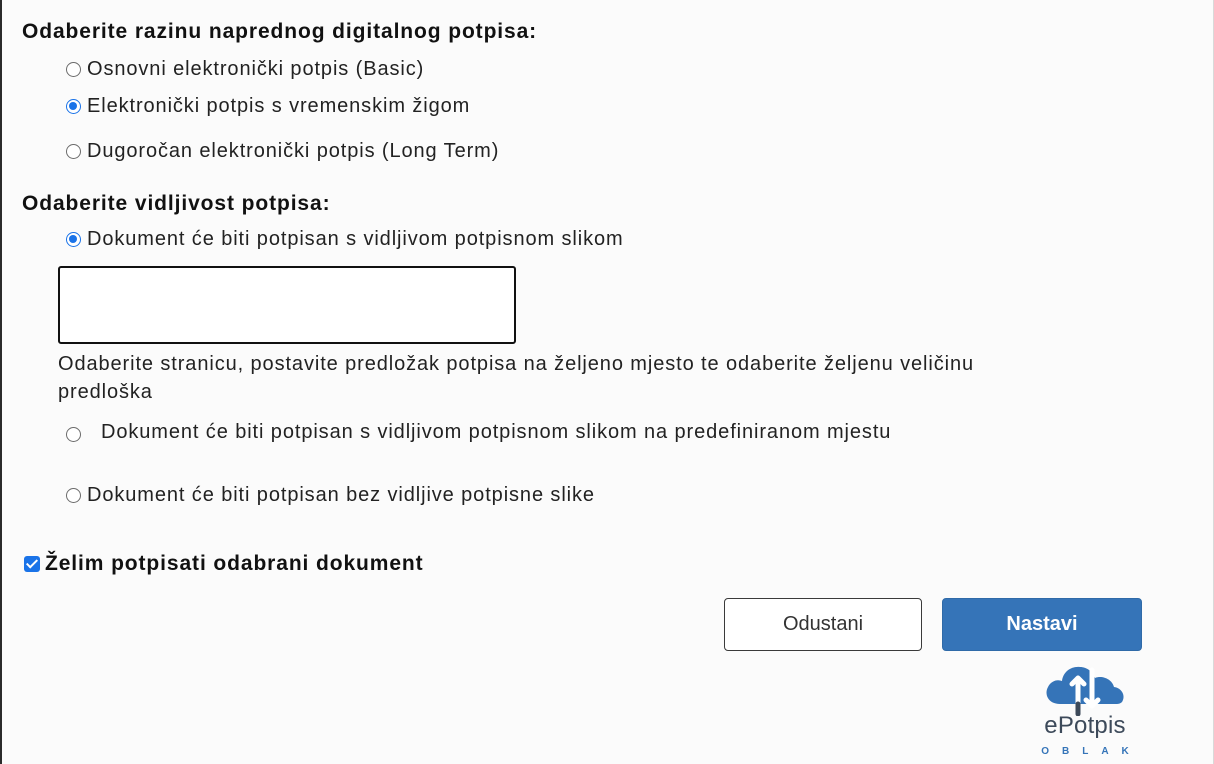  Describe the element at coordinates (287, 305) in the screenshot. I see `signature-preview-box` at that location.